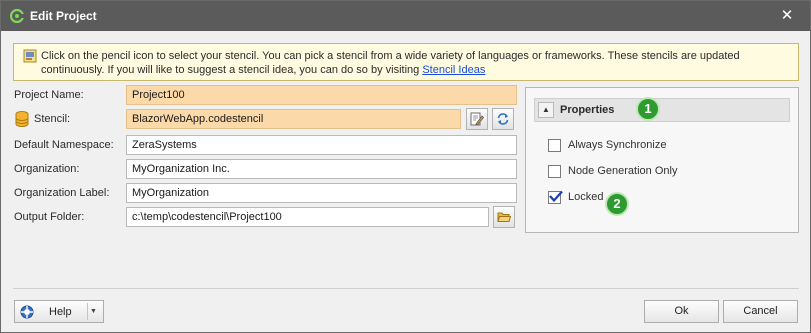  I want to click on stencil-ideas-link: Stencil Ideas, so click(453, 70).